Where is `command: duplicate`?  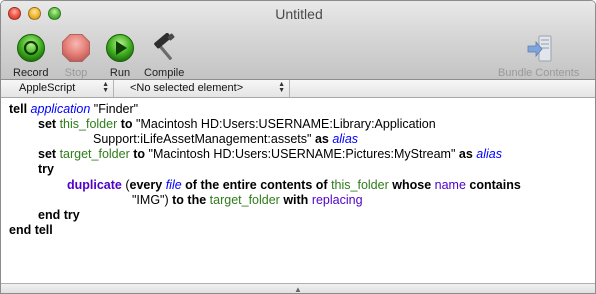
command: duplicate is located at coordinates (94, 185).